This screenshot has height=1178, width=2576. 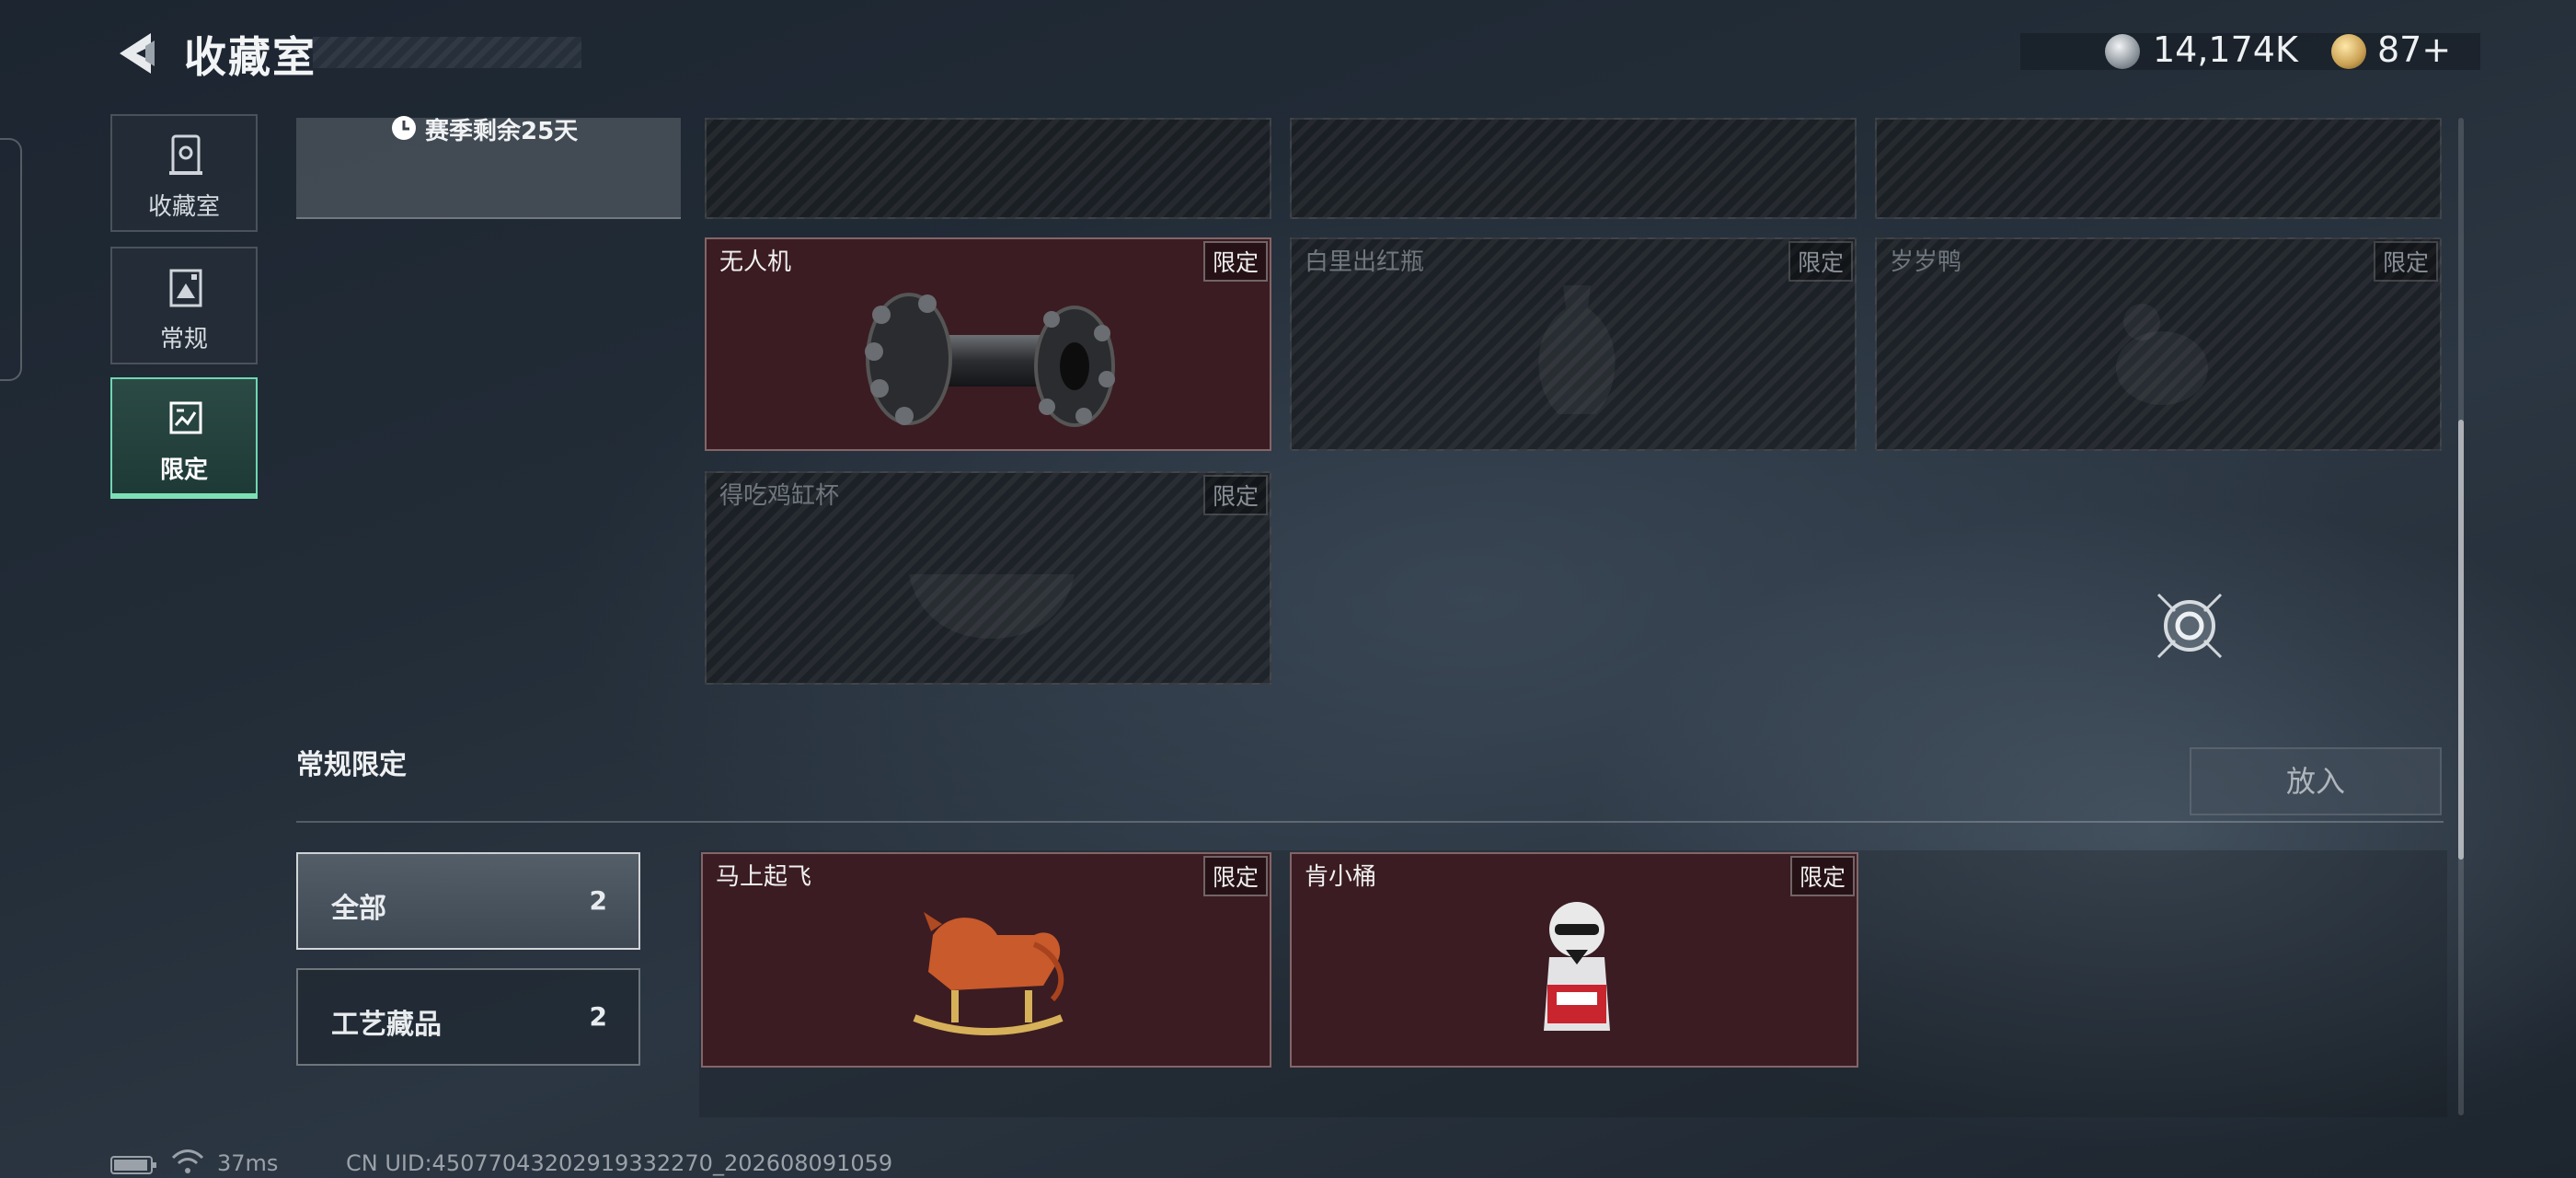 What do you see at coordinates (404, 128) in the screenshot?
I see `clock-icon` at bounding box center [404, 128].